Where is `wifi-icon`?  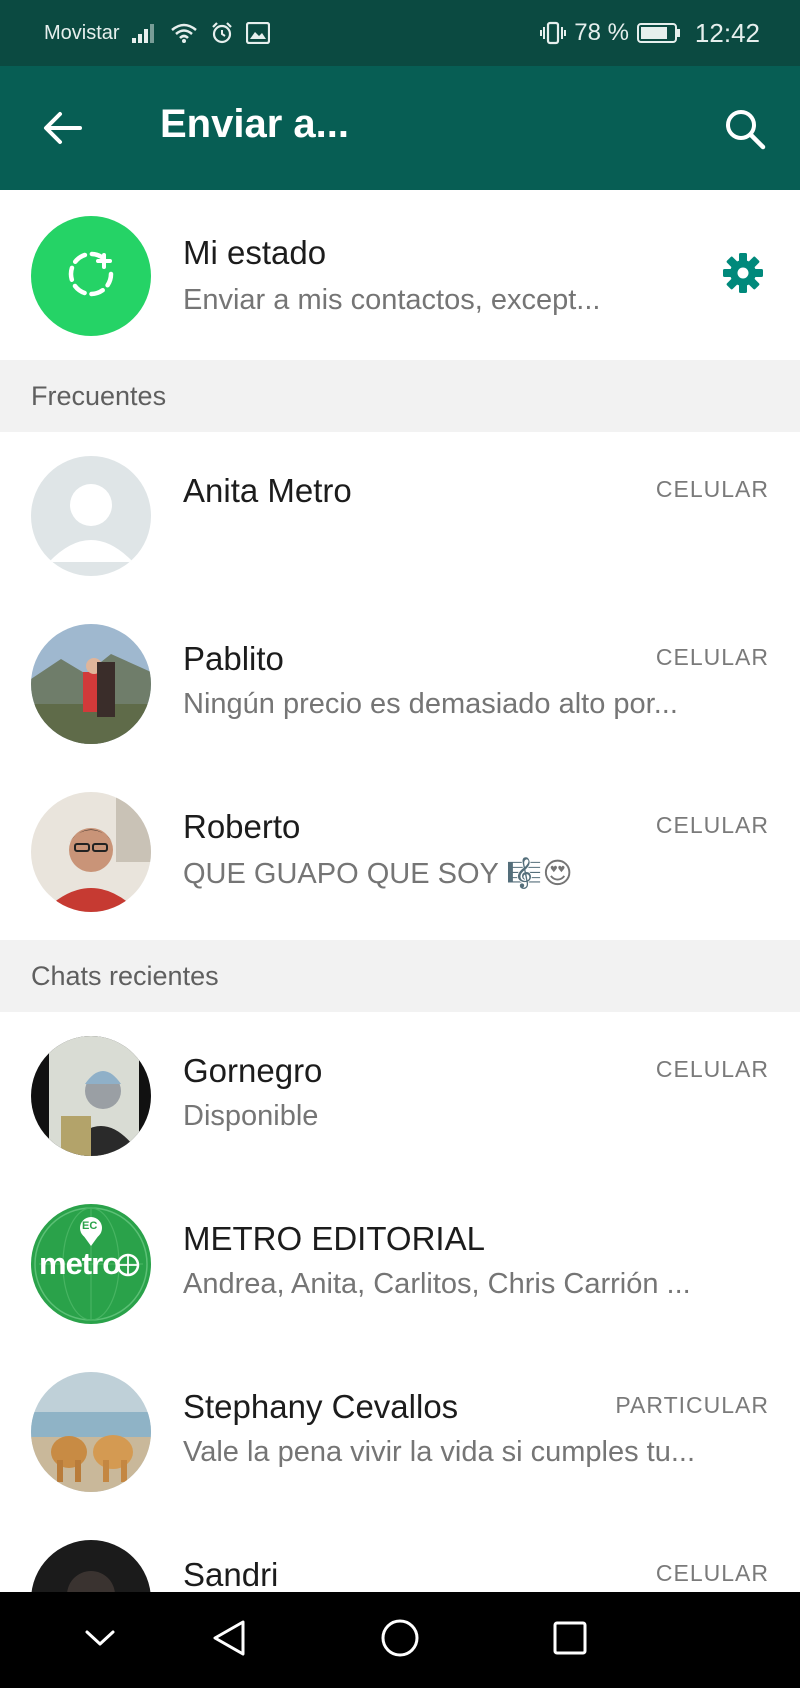
wifi-icon is located at coordinates (184, 33).